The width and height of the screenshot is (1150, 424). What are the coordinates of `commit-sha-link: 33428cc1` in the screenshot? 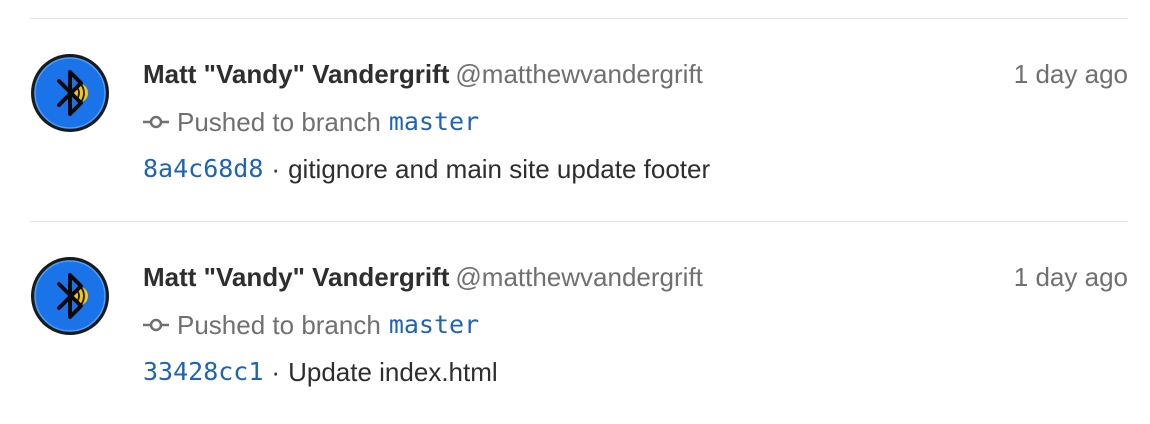 It's located at (203, 372).